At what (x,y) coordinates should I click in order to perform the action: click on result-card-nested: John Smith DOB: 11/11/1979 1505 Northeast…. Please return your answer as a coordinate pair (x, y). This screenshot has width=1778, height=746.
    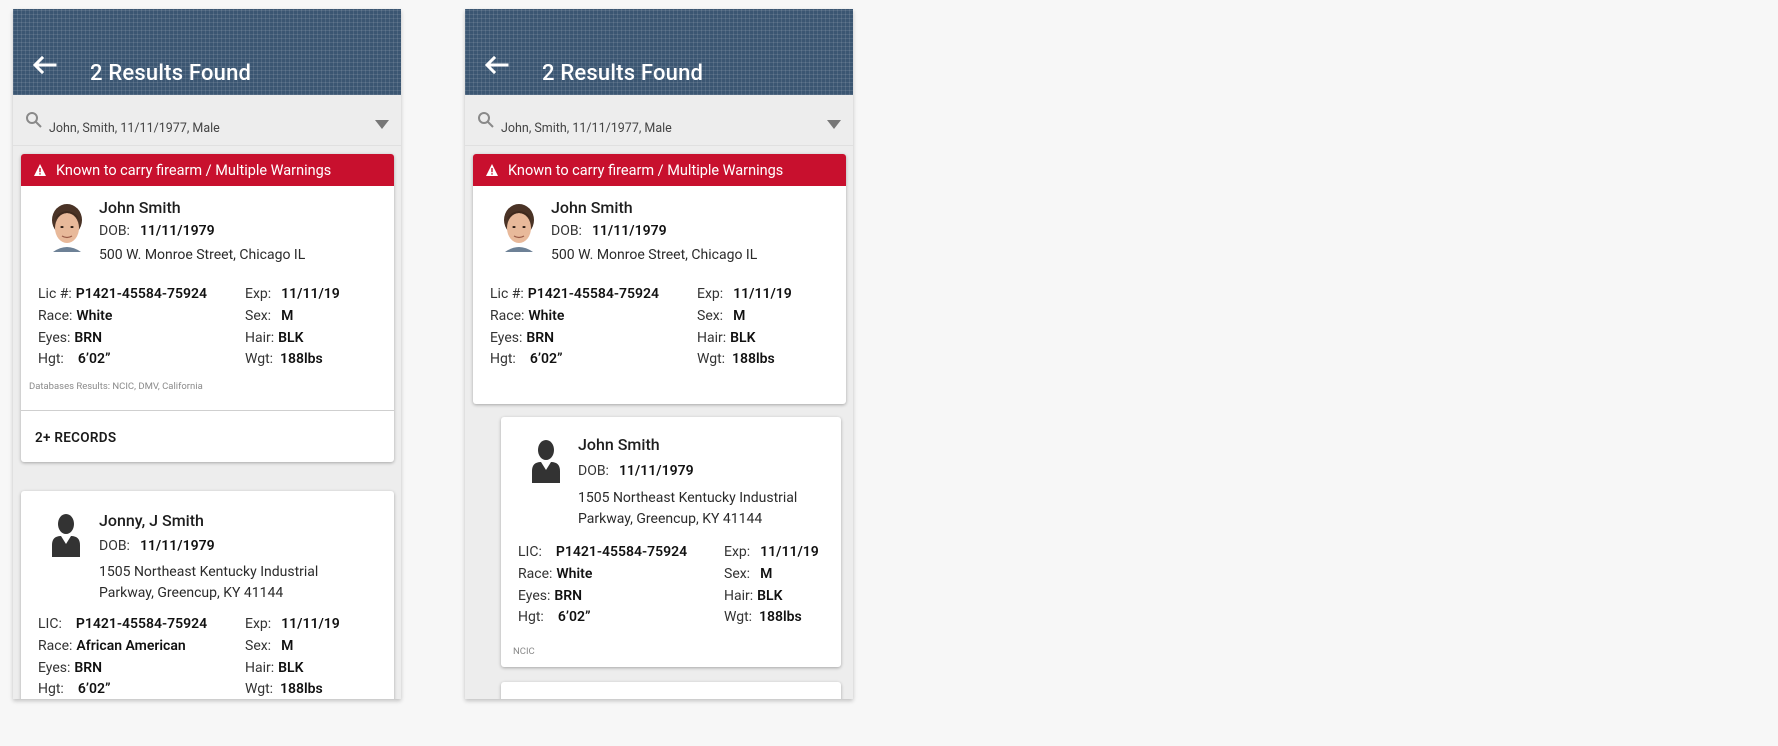
    Looking at the image, I should click on (671, 542).